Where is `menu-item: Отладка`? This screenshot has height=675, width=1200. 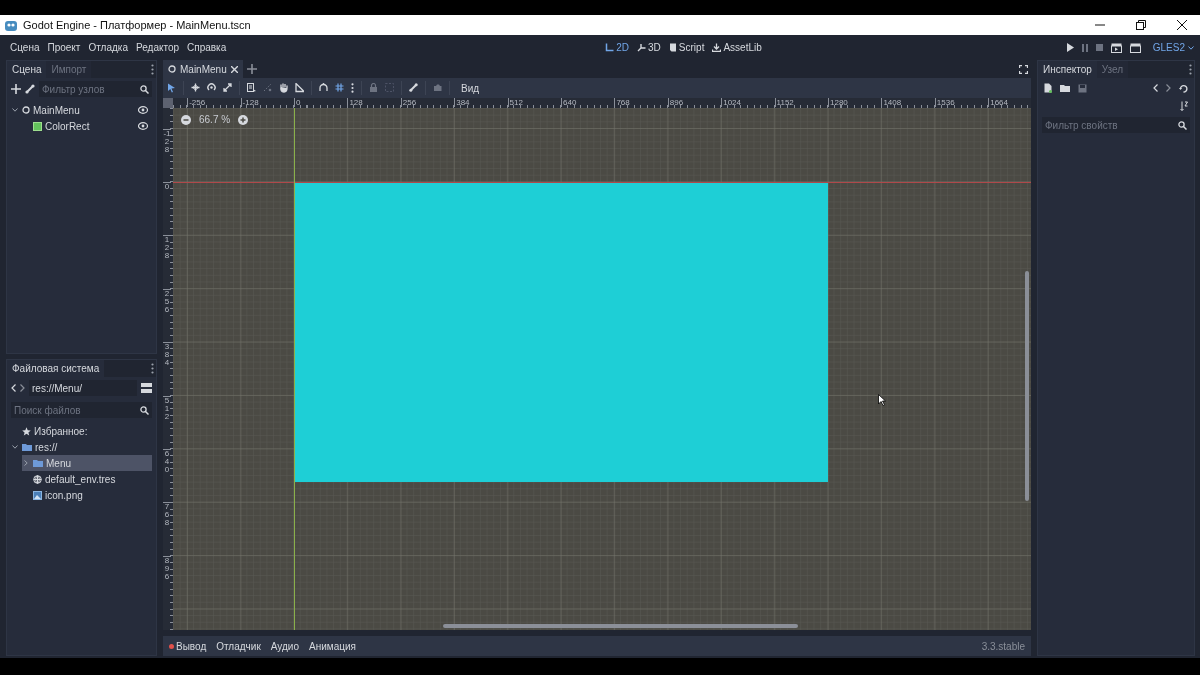 menu-item: Отладка is located at coordinates (108, 47).